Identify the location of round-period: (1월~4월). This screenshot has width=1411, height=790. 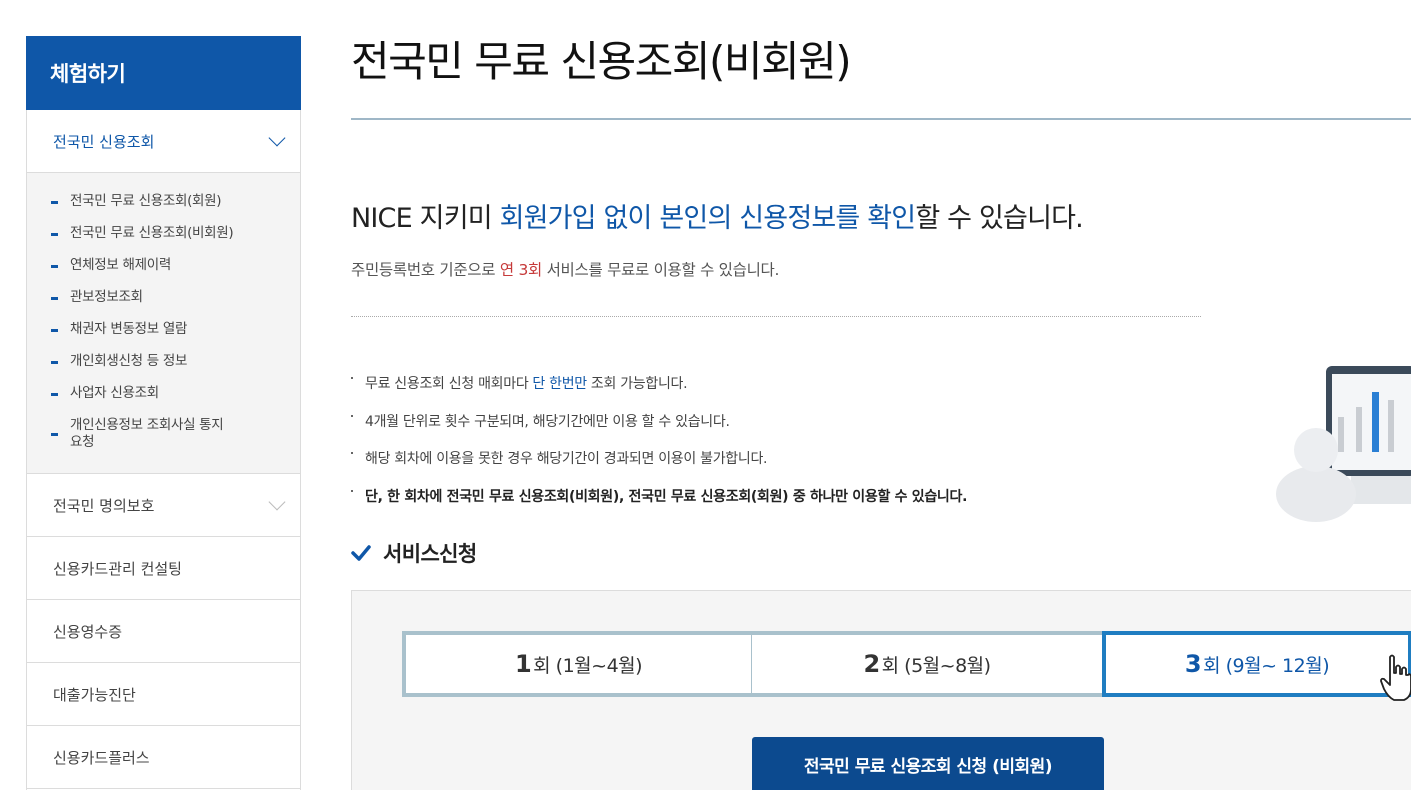
(599, 665).